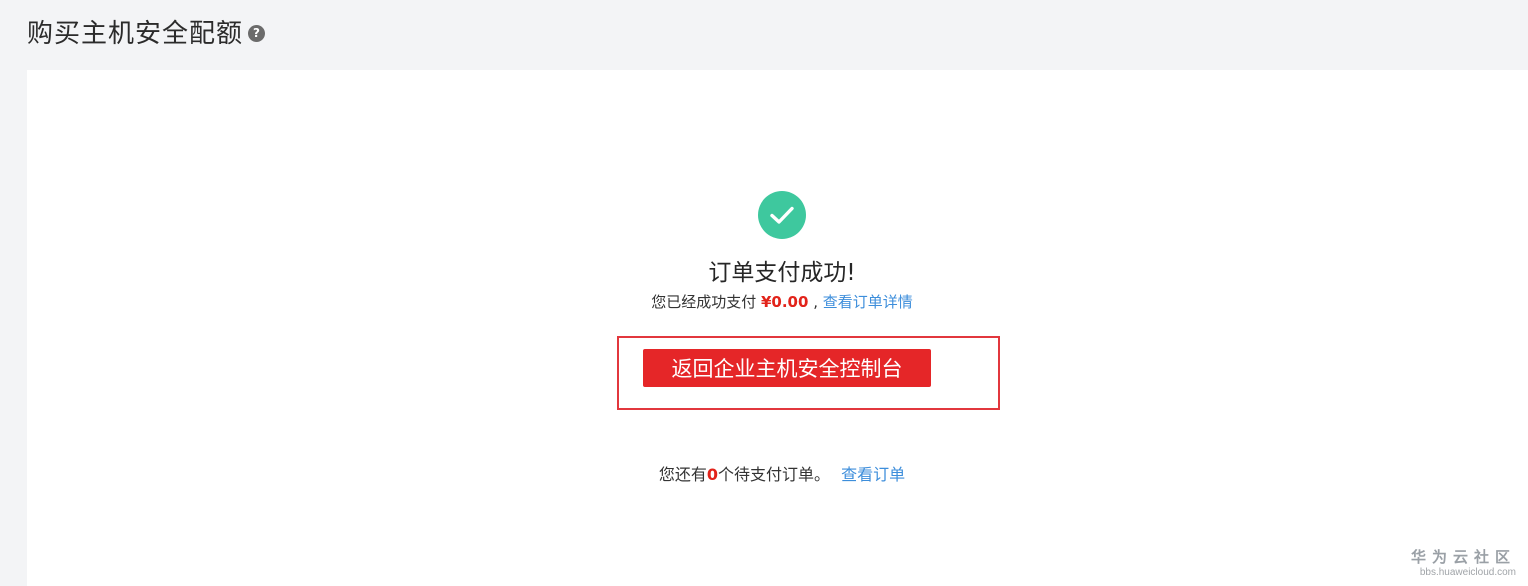 The image size is (1528, 586). Describe the element at coordinates (873, 474) in the screenshot. I see `view-orders-link: 查看订单` at that location.